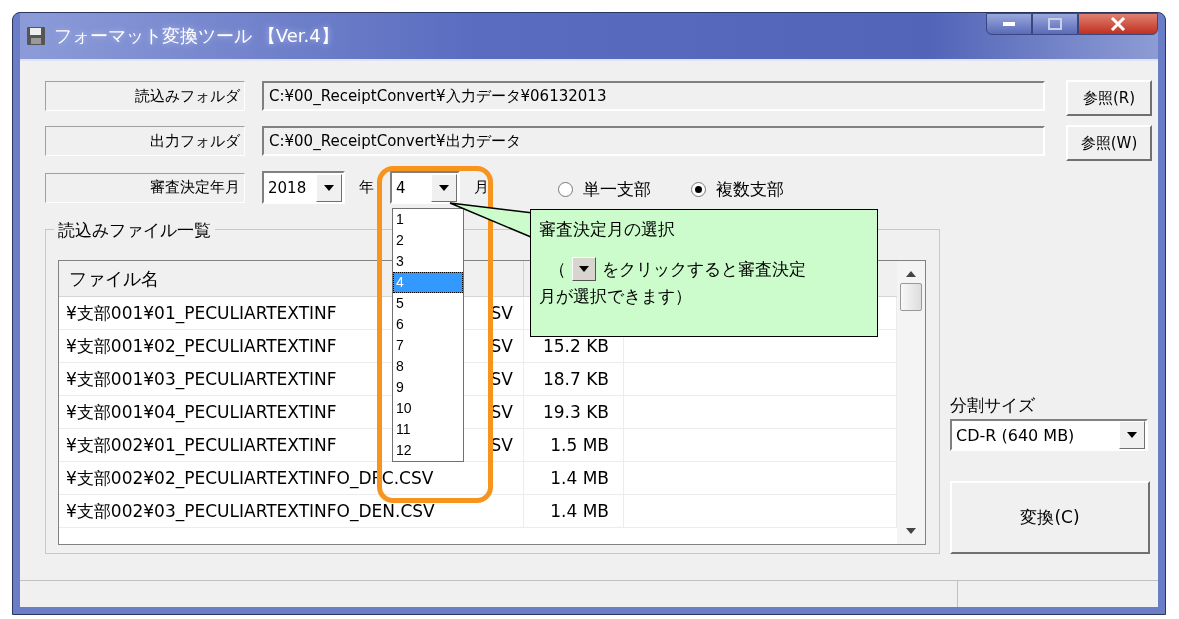  I want to click on file-name-cell: ¥支部002¥01_PECULIARTEXTINF, so click(201, 445).